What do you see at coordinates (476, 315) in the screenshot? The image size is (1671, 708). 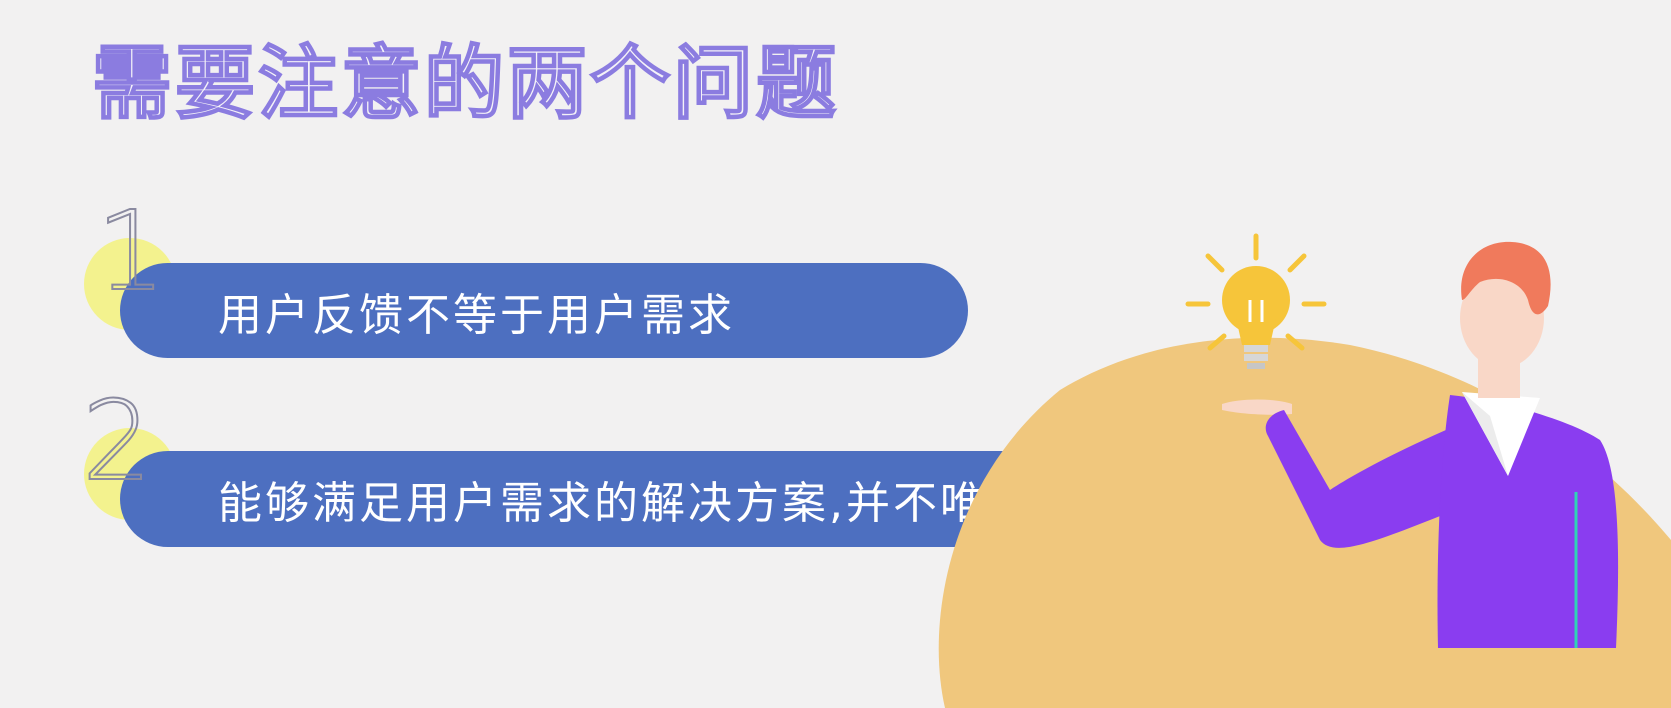 I see `point-1-text: 用户反馈不等于用户需求` at bounding box center [476, 315].